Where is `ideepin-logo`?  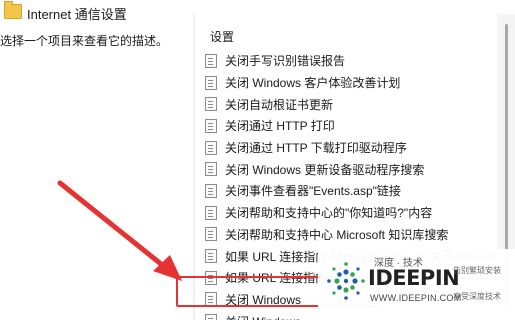
ideepin-logo is located at coordinates (346, 281).